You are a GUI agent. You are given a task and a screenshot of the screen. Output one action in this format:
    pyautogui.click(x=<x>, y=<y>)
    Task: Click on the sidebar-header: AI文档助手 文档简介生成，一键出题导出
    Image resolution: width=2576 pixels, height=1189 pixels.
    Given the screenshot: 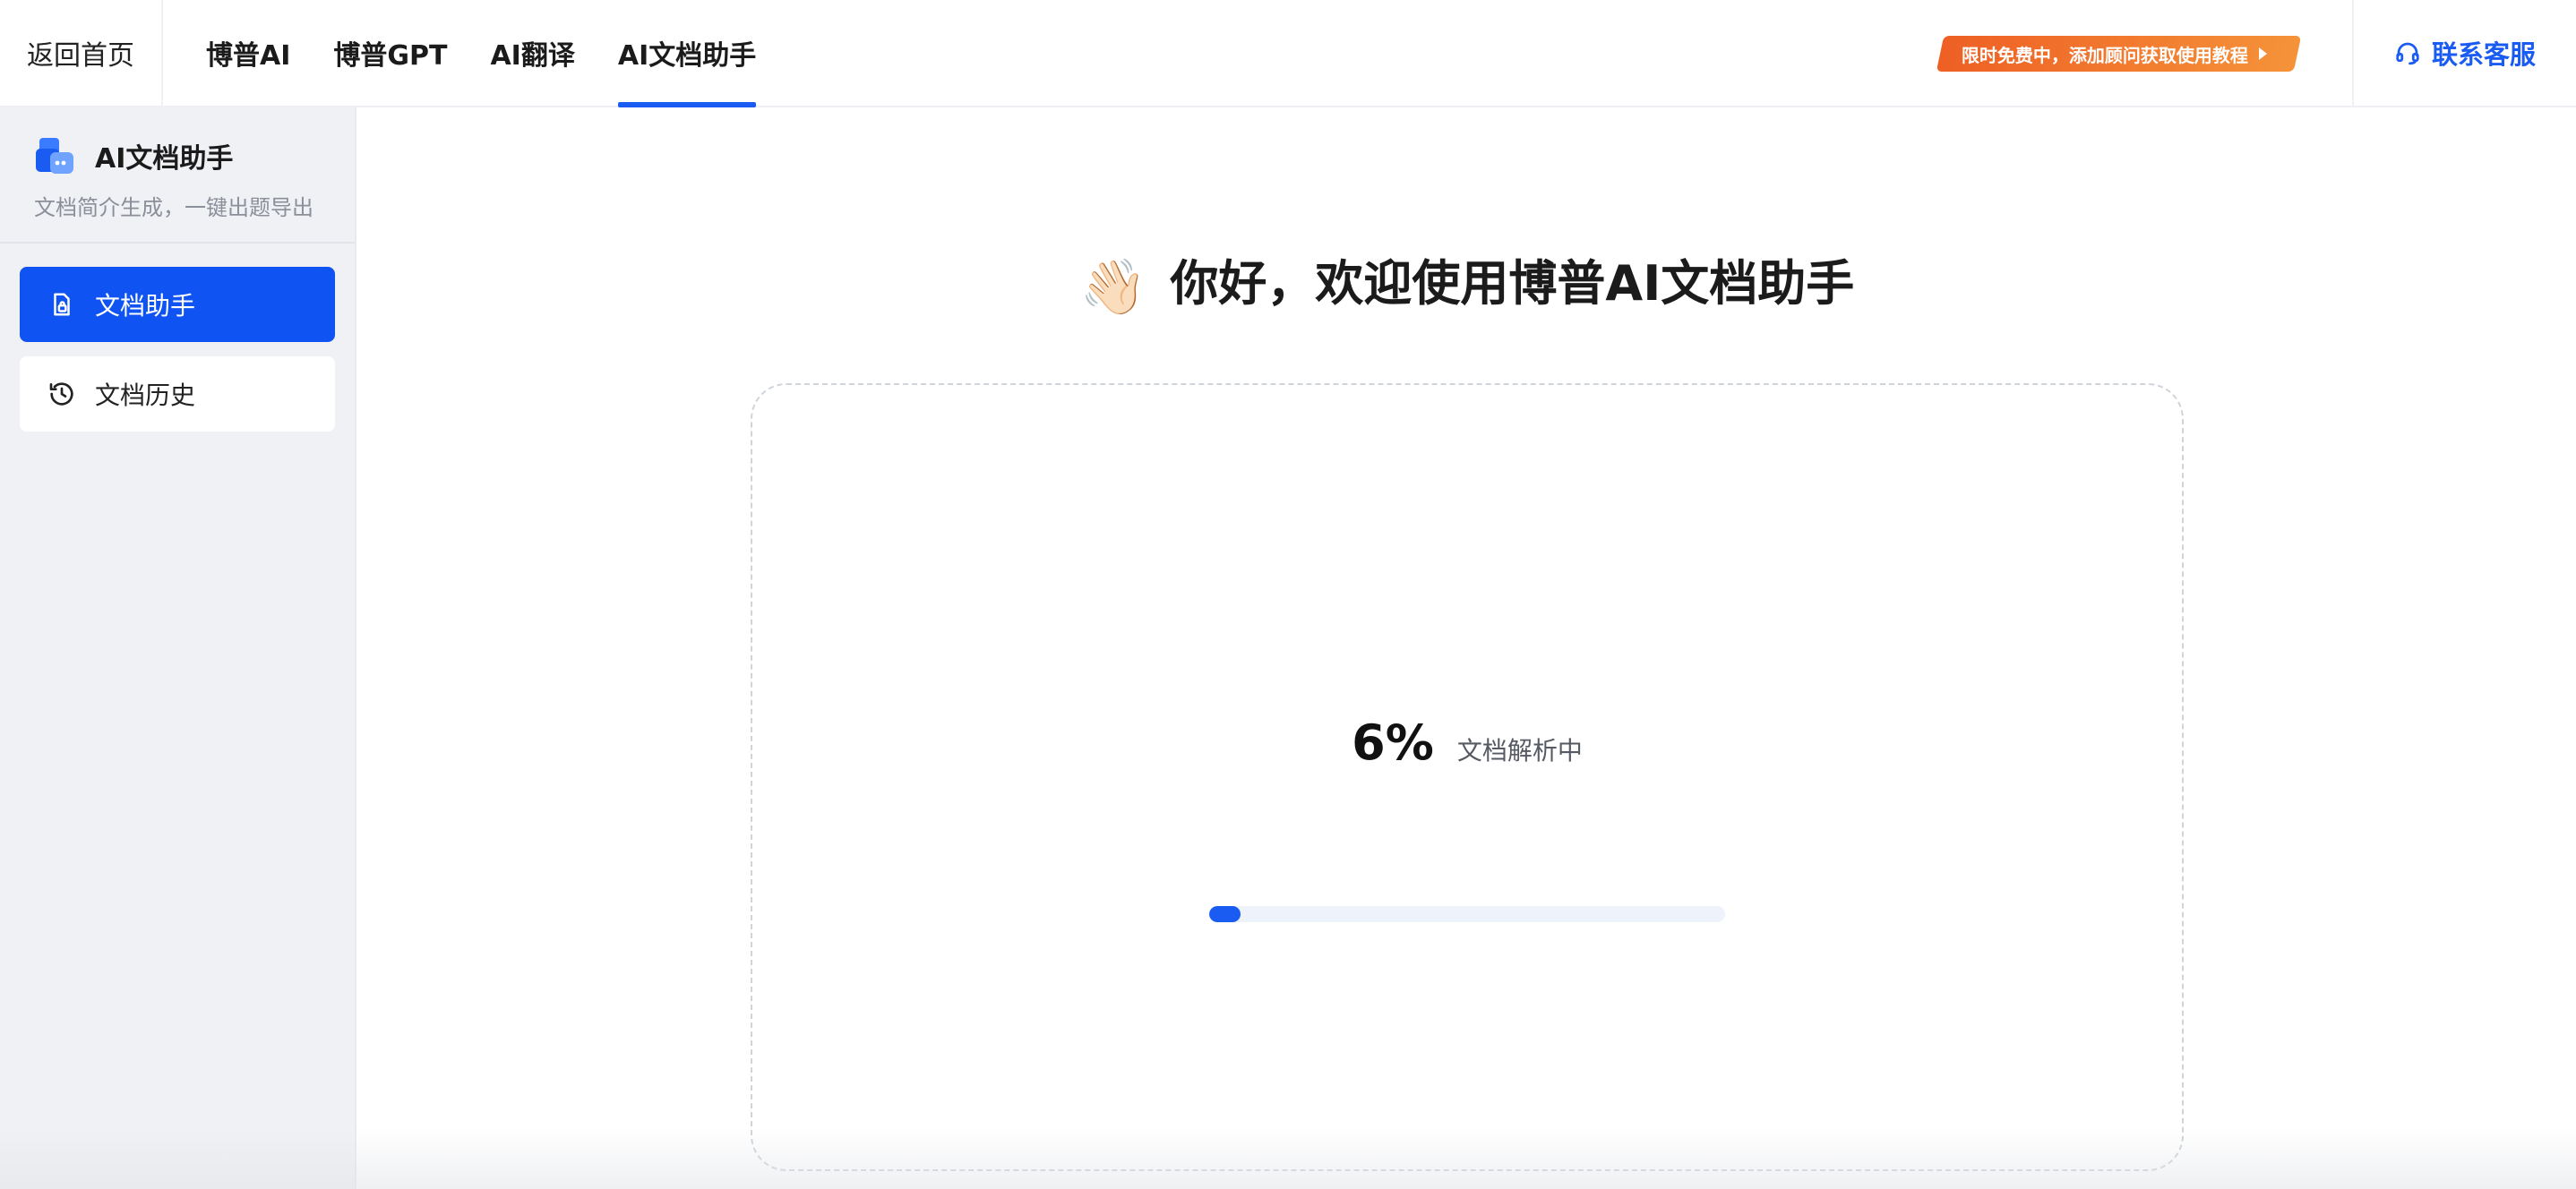 What is the action you would take?
    pyautogui.click(x=177, y=175)
    